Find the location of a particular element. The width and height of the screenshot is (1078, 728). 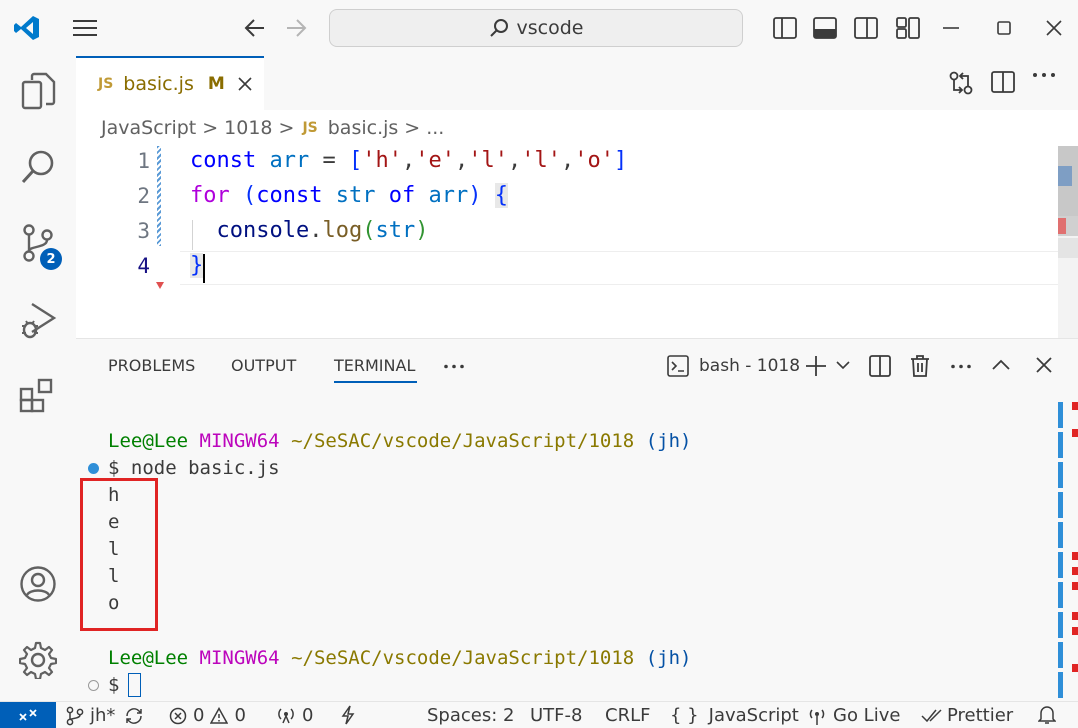

tab-output: OUTPUT is located at coordinates (263, 365).